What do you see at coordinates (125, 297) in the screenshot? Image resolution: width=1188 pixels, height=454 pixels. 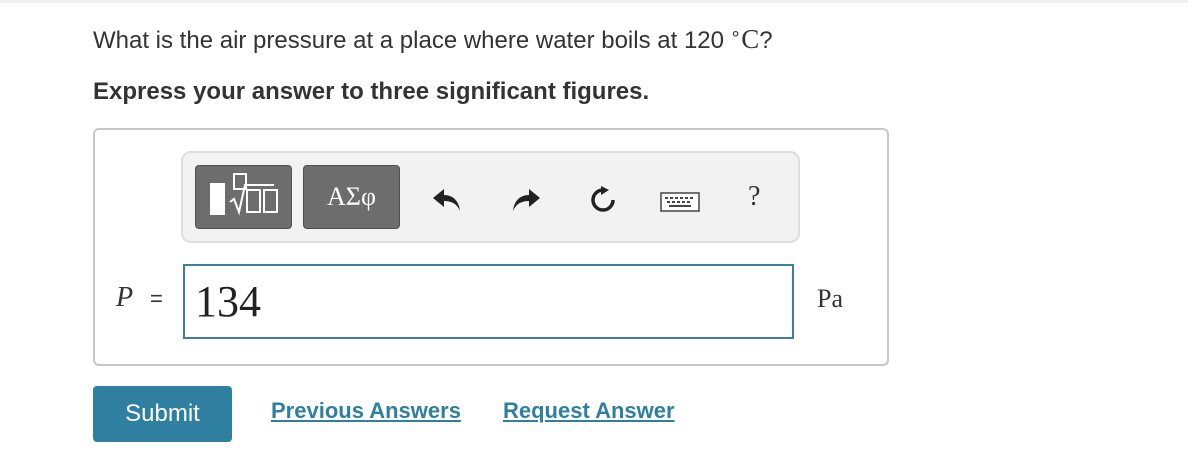 I see `variable-label: P` at bounding box center [125, 297].